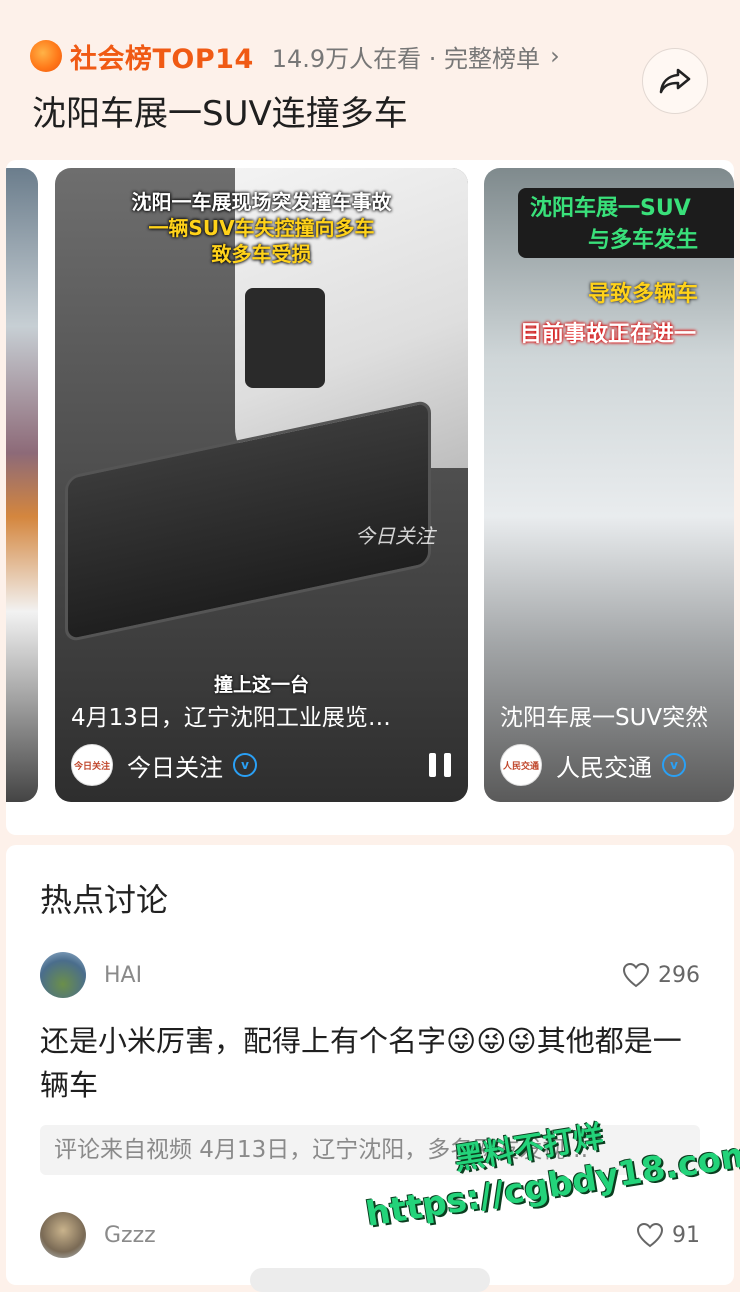 The height and width of the screenshot is (1292, 740). What do you see at coordinates (285, 338) in the screenshot?
I see `video-frame-damage` at bounding box center [285, 338].